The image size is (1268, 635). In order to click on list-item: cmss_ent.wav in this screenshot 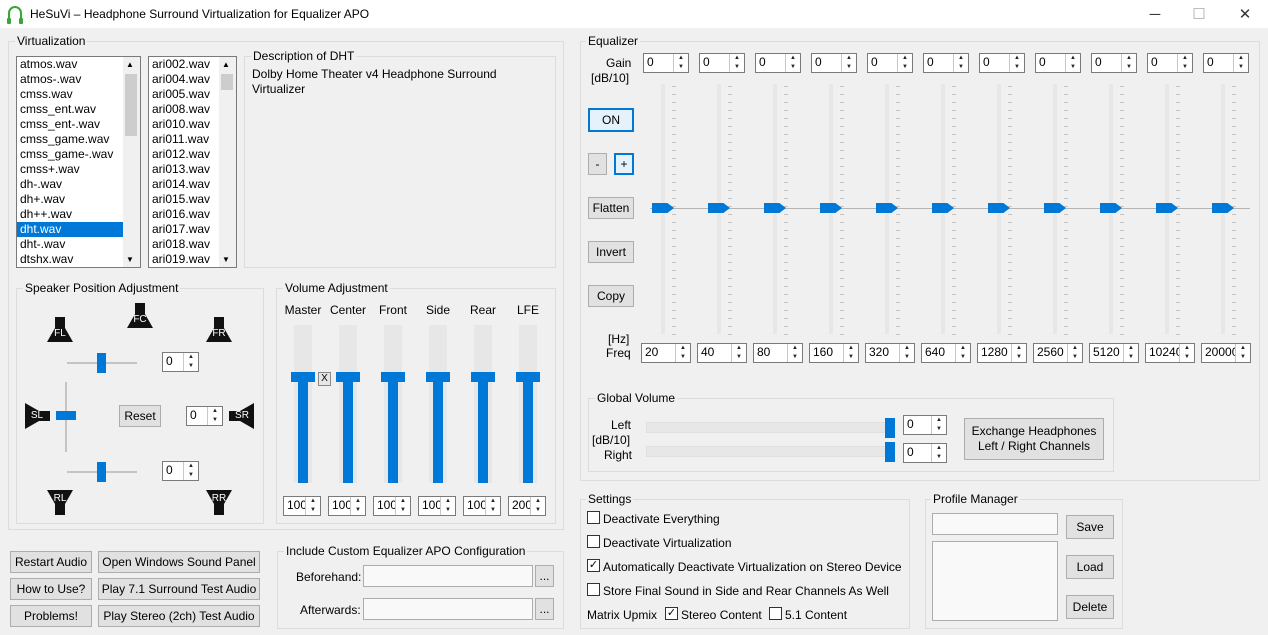, I will do `click(70, 109)`.